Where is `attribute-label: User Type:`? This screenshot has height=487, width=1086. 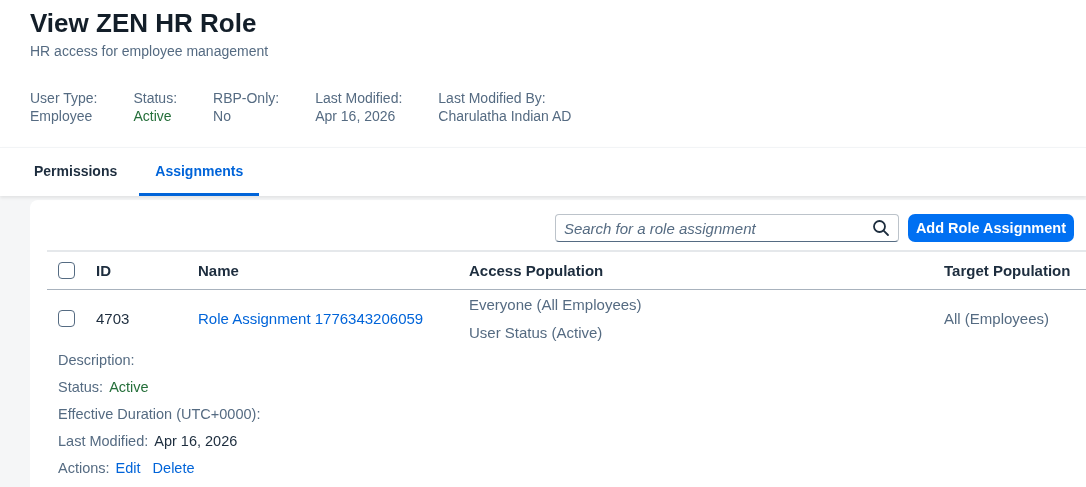
attribute-label: User Type: is located at coordinates (64, 98).